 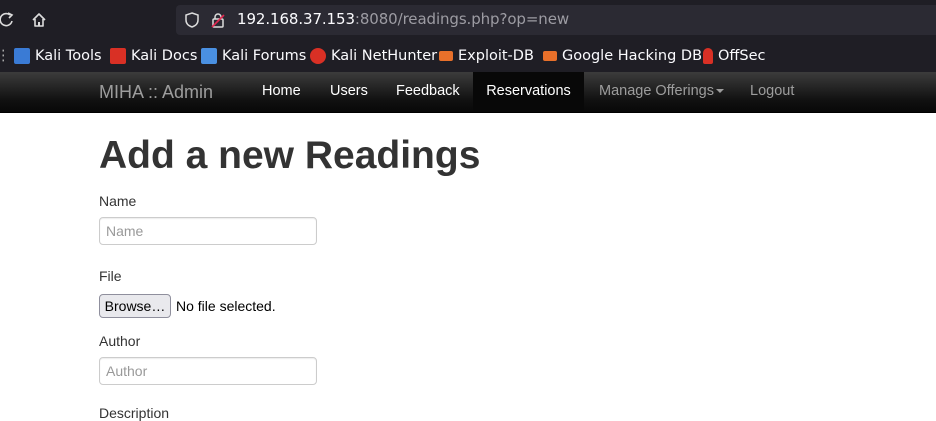 What do you see at coordinates (5, 56) in the screenshot?
I see `bookmarks-overflow-icon: ⋮` at bounding box center [5, 56].